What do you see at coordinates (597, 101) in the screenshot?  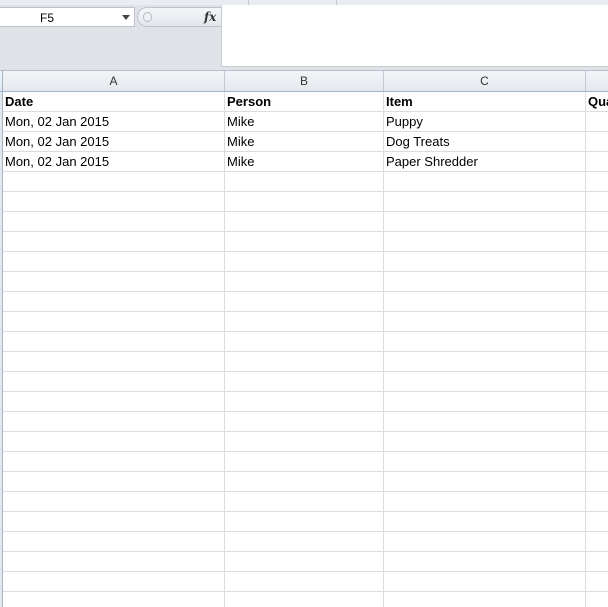 I see `table-cell: Qua` at bounding box center [597, 101].